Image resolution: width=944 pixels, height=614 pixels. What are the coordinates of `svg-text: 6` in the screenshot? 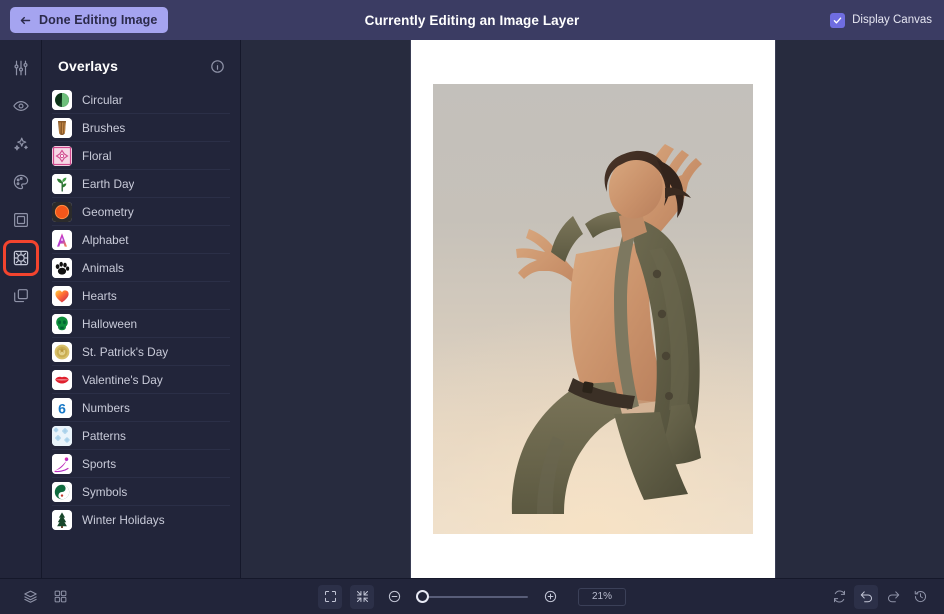 It's located at (62, 408).